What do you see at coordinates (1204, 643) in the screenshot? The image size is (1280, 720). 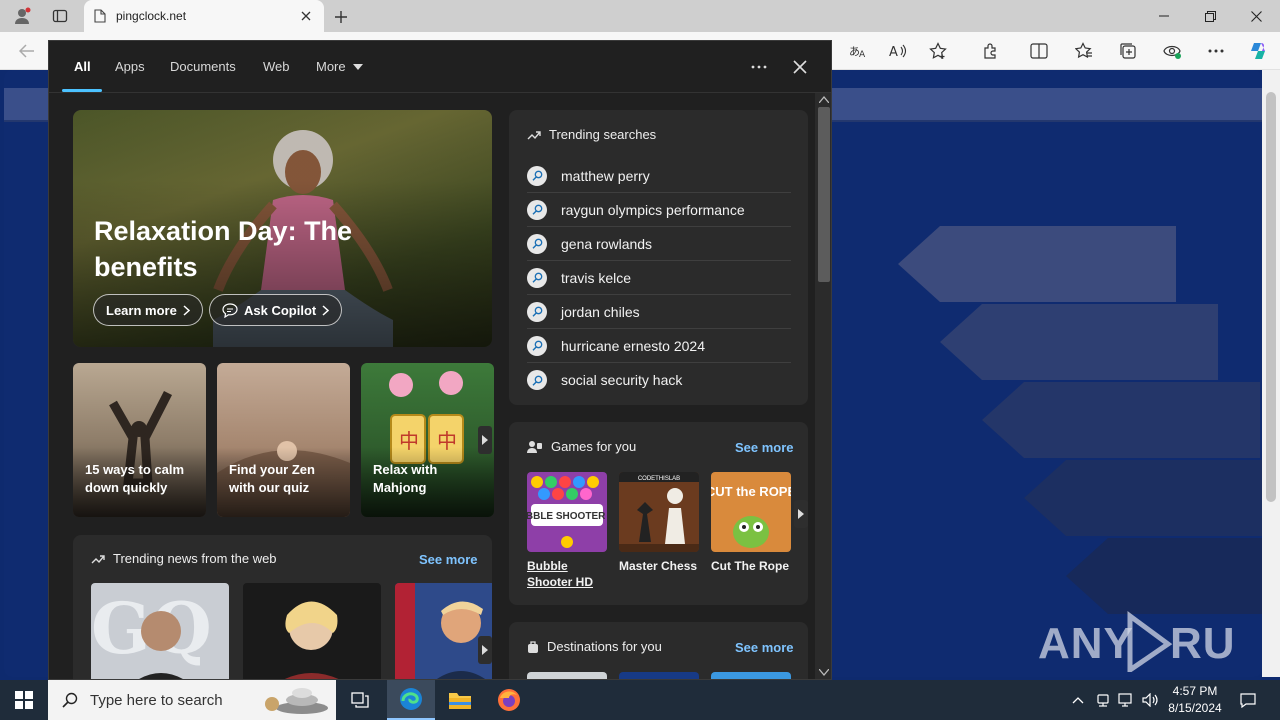 I see `svg-text: RUN` at bounding box center [1204, 643].